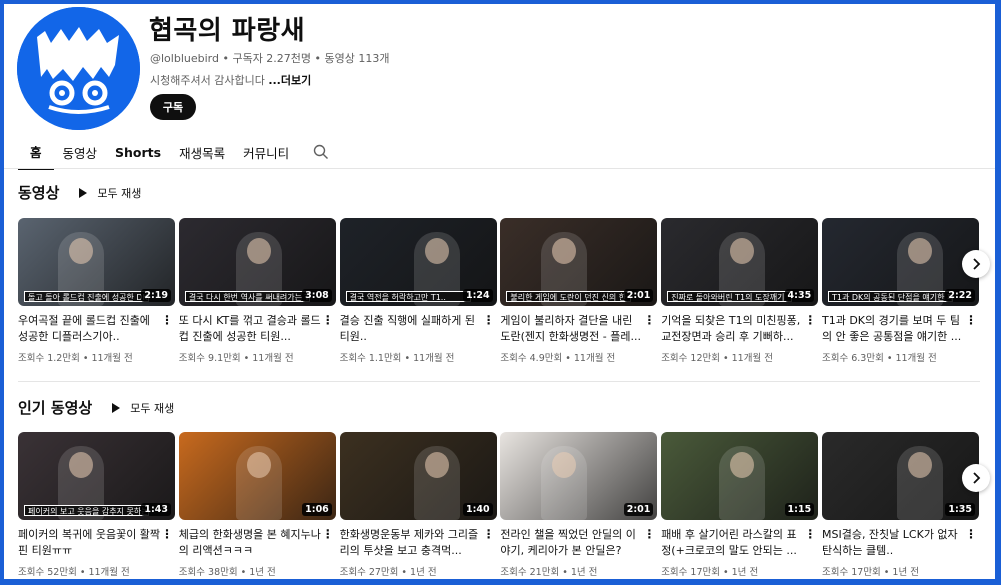  What do you see at coordinates (740, 262) in the screenshot?
I see `video-thumbnail: 진짜로 돌아와버린 T1의 도장깨기 4:35` at bounding box center [740, 262].